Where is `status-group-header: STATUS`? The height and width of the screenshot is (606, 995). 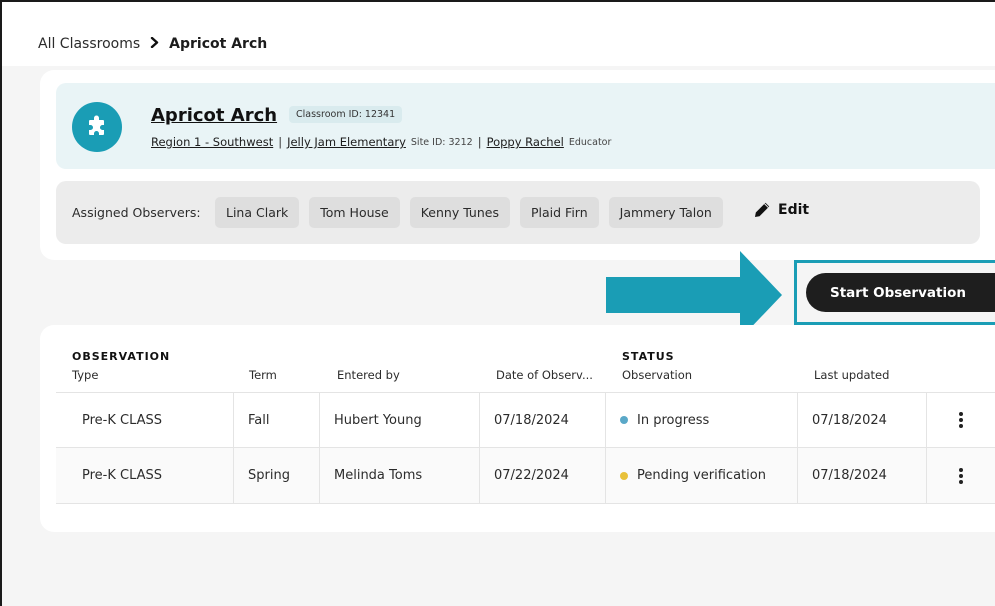 status-group-header: STATUS is located at coordinates (648, 356).